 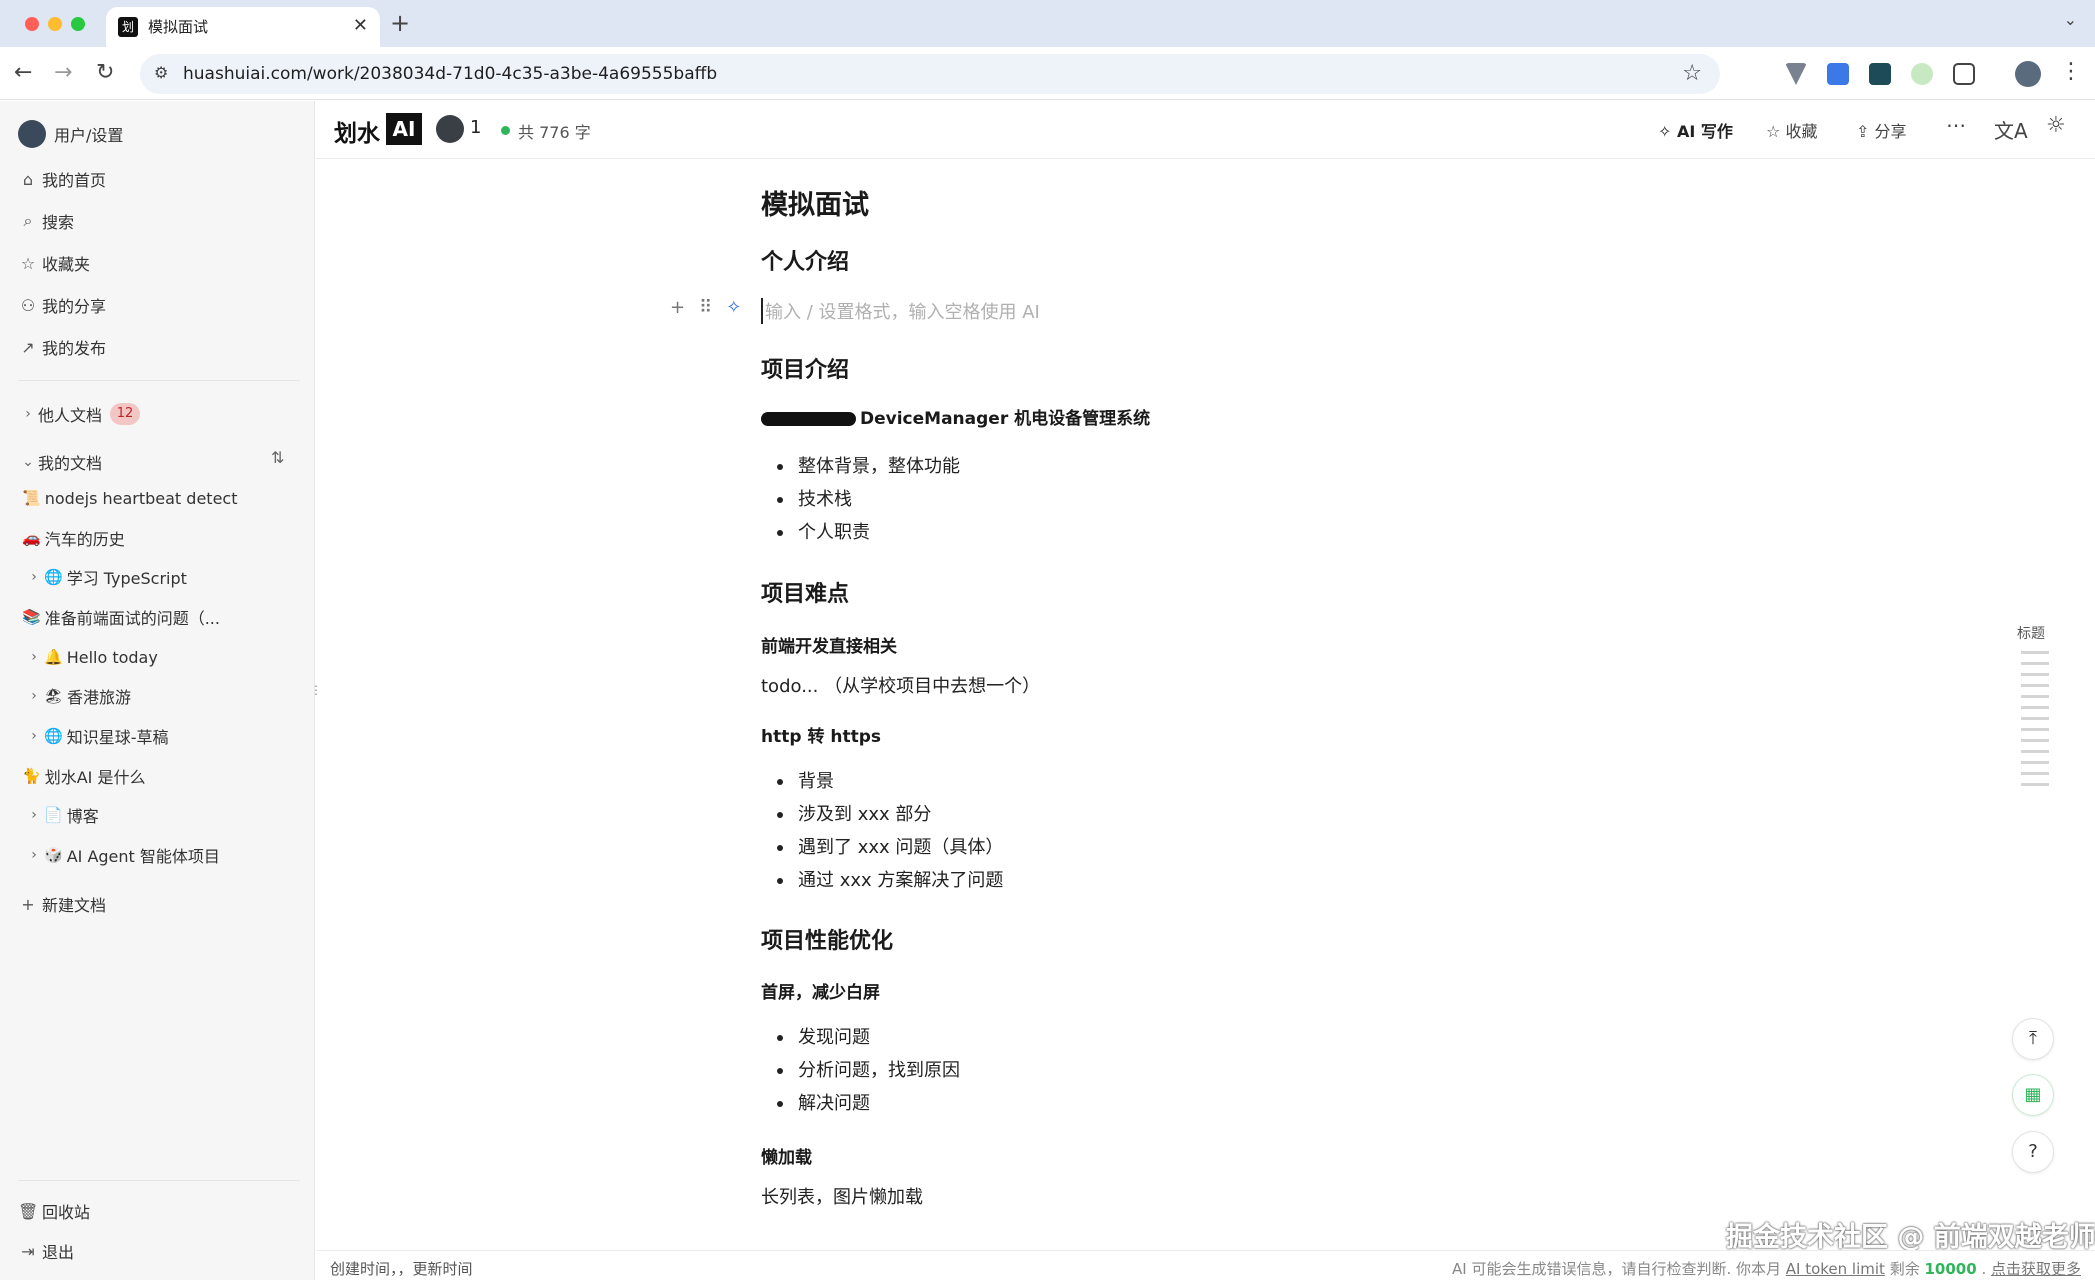 I want to click on tab-close-icon: ✕, so click(x=360, y=26).